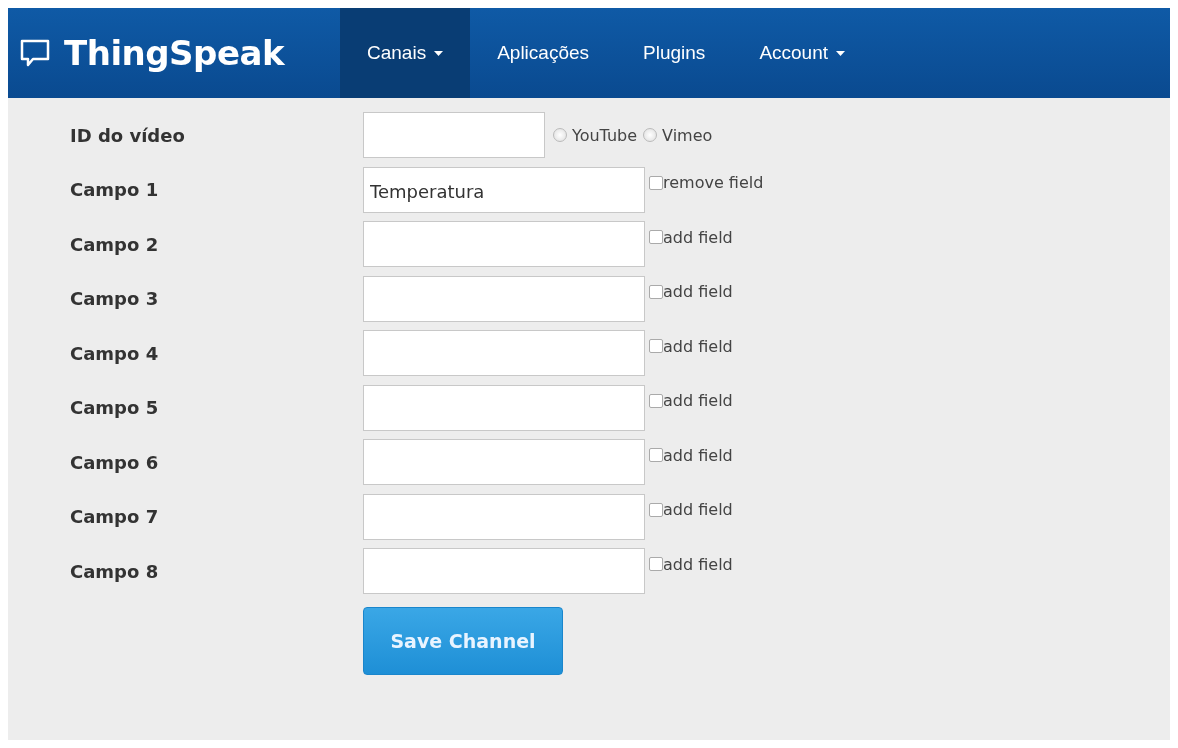 The image size is (1178, 748). What do you see at coordinates (405, 53) in the screenshot?
I see `nav-tab: Canais` at bounding box center [405, 53].